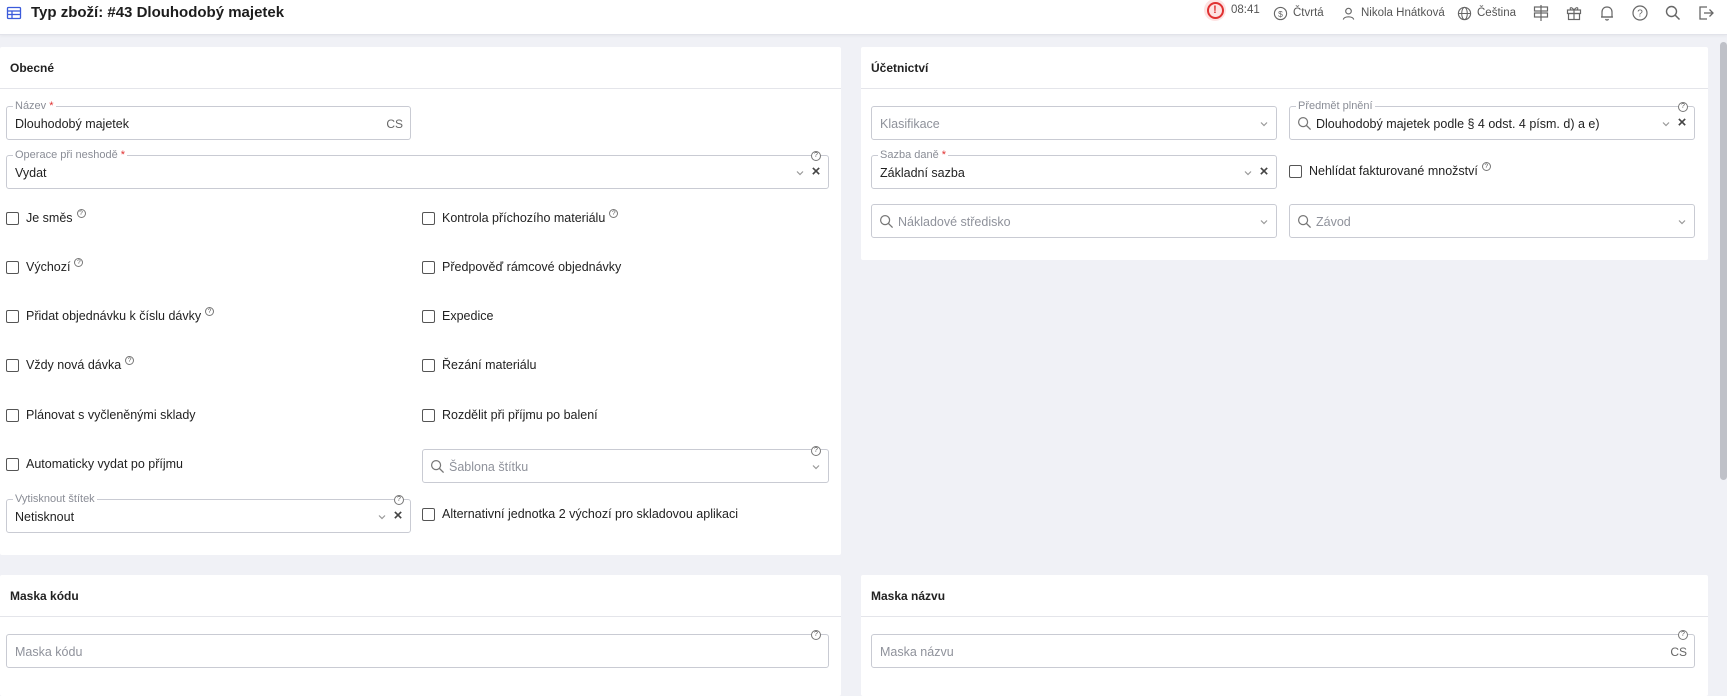 The height and width of the screenshot is (696, 1727). What do you see at coordinates (489, 365) in the screenshot?
I see `checkbox-label: Řezání materiálu` at bounding box center [489, 365].